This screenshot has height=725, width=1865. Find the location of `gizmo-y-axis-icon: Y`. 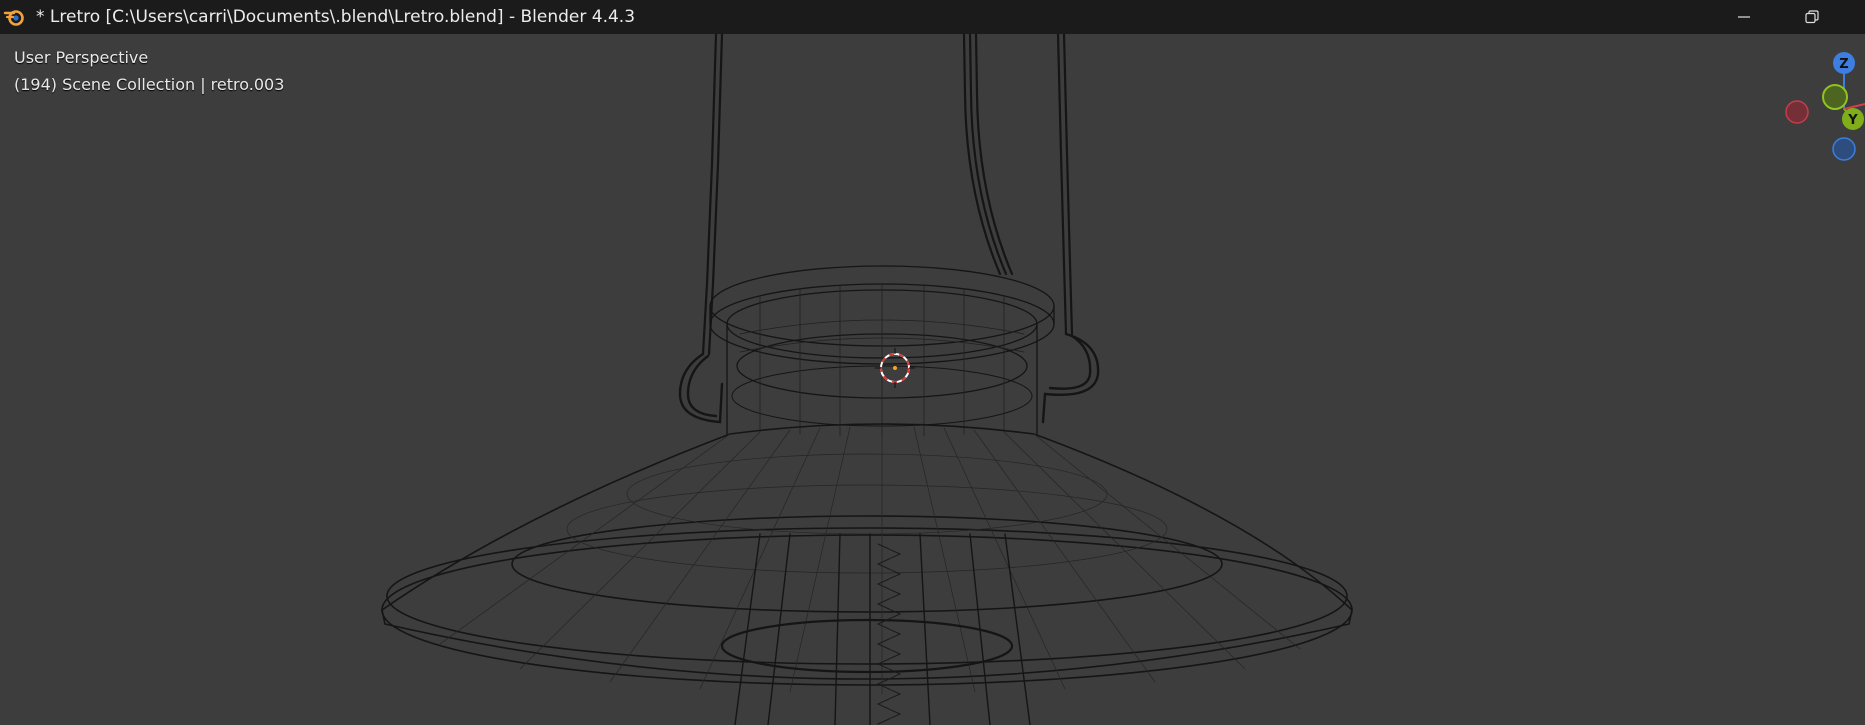

gizmo-y-axis-icon: Y is located at coordinates (1853, 119).